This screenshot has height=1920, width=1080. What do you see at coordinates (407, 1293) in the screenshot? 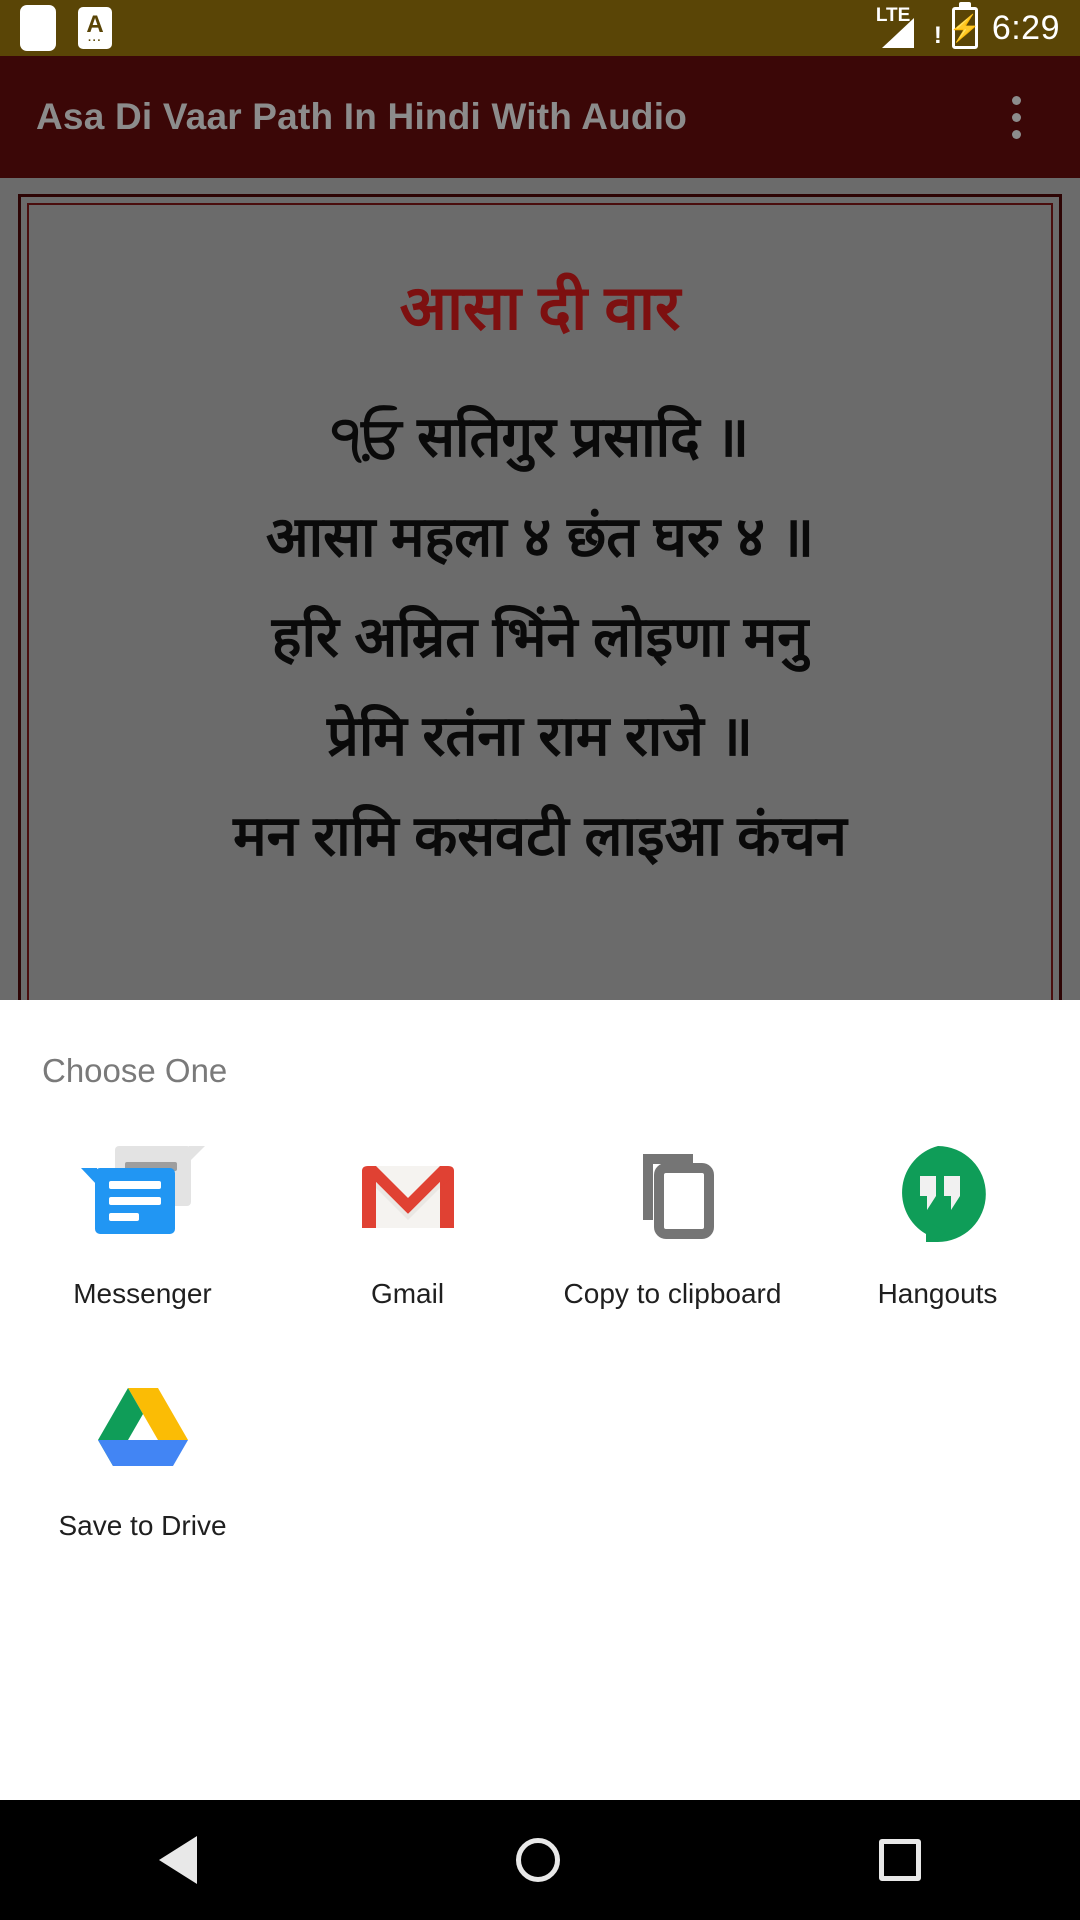
I see `share-target-label: Gmail` at bounding box center [407, 1293].